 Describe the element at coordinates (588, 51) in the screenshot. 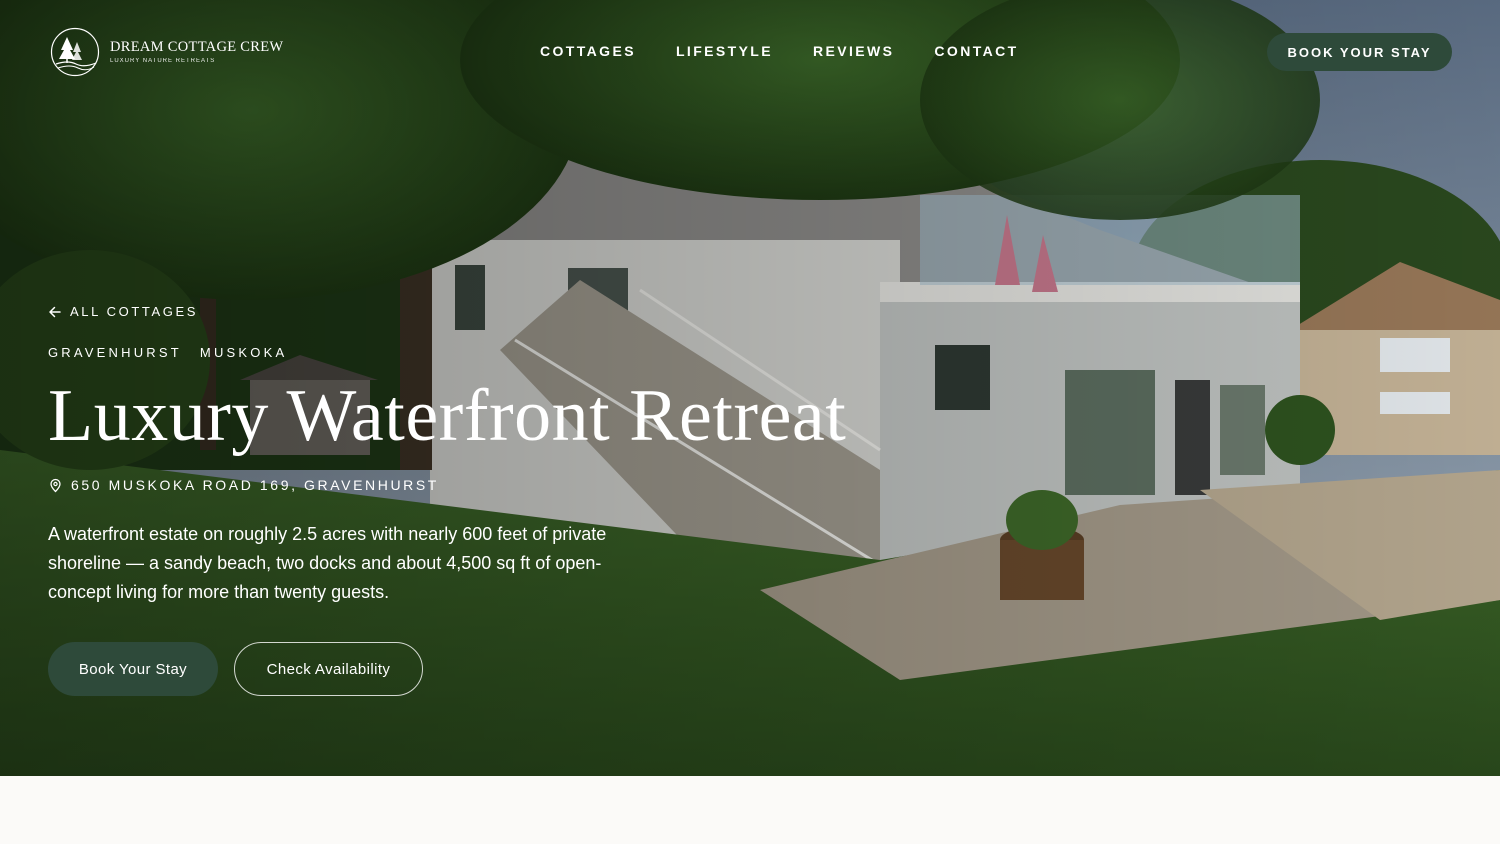

I see `nav-item-cottages: COTTAGES` at that location.